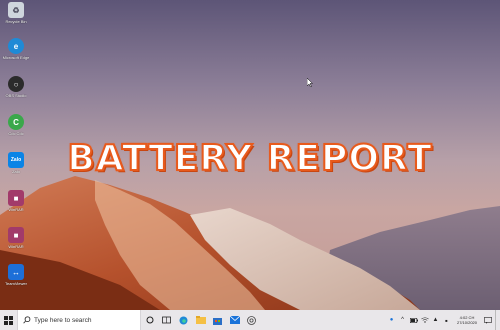  Describe the element at coordinates (249, 158) in the screenshot. I see `overlay-title: BATTERY REPORT` at that location.